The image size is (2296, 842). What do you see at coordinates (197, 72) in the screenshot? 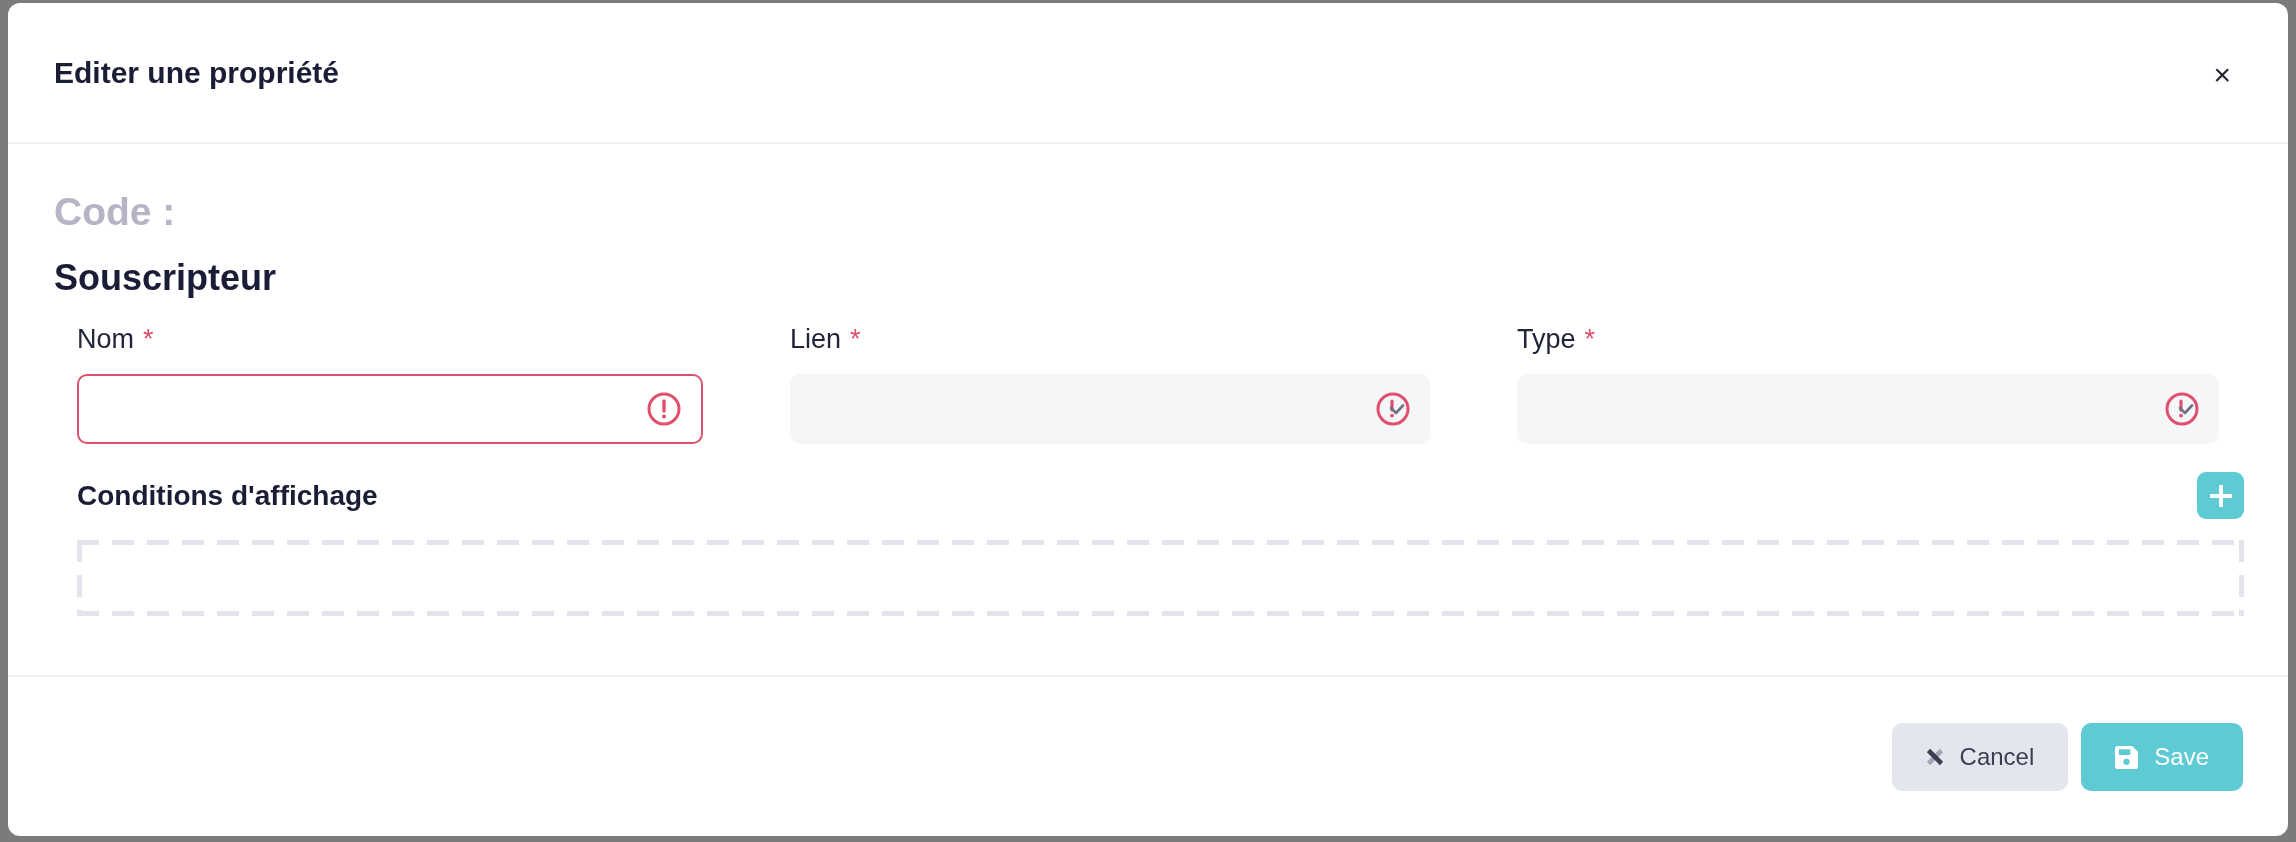
I see `dialog-title: Editer une propriété` at bounding box center [197, 72].